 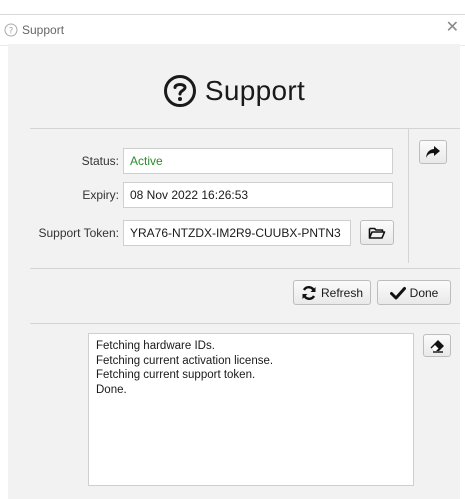 I want to click on done-label: Done, so click(x=424, y=292).